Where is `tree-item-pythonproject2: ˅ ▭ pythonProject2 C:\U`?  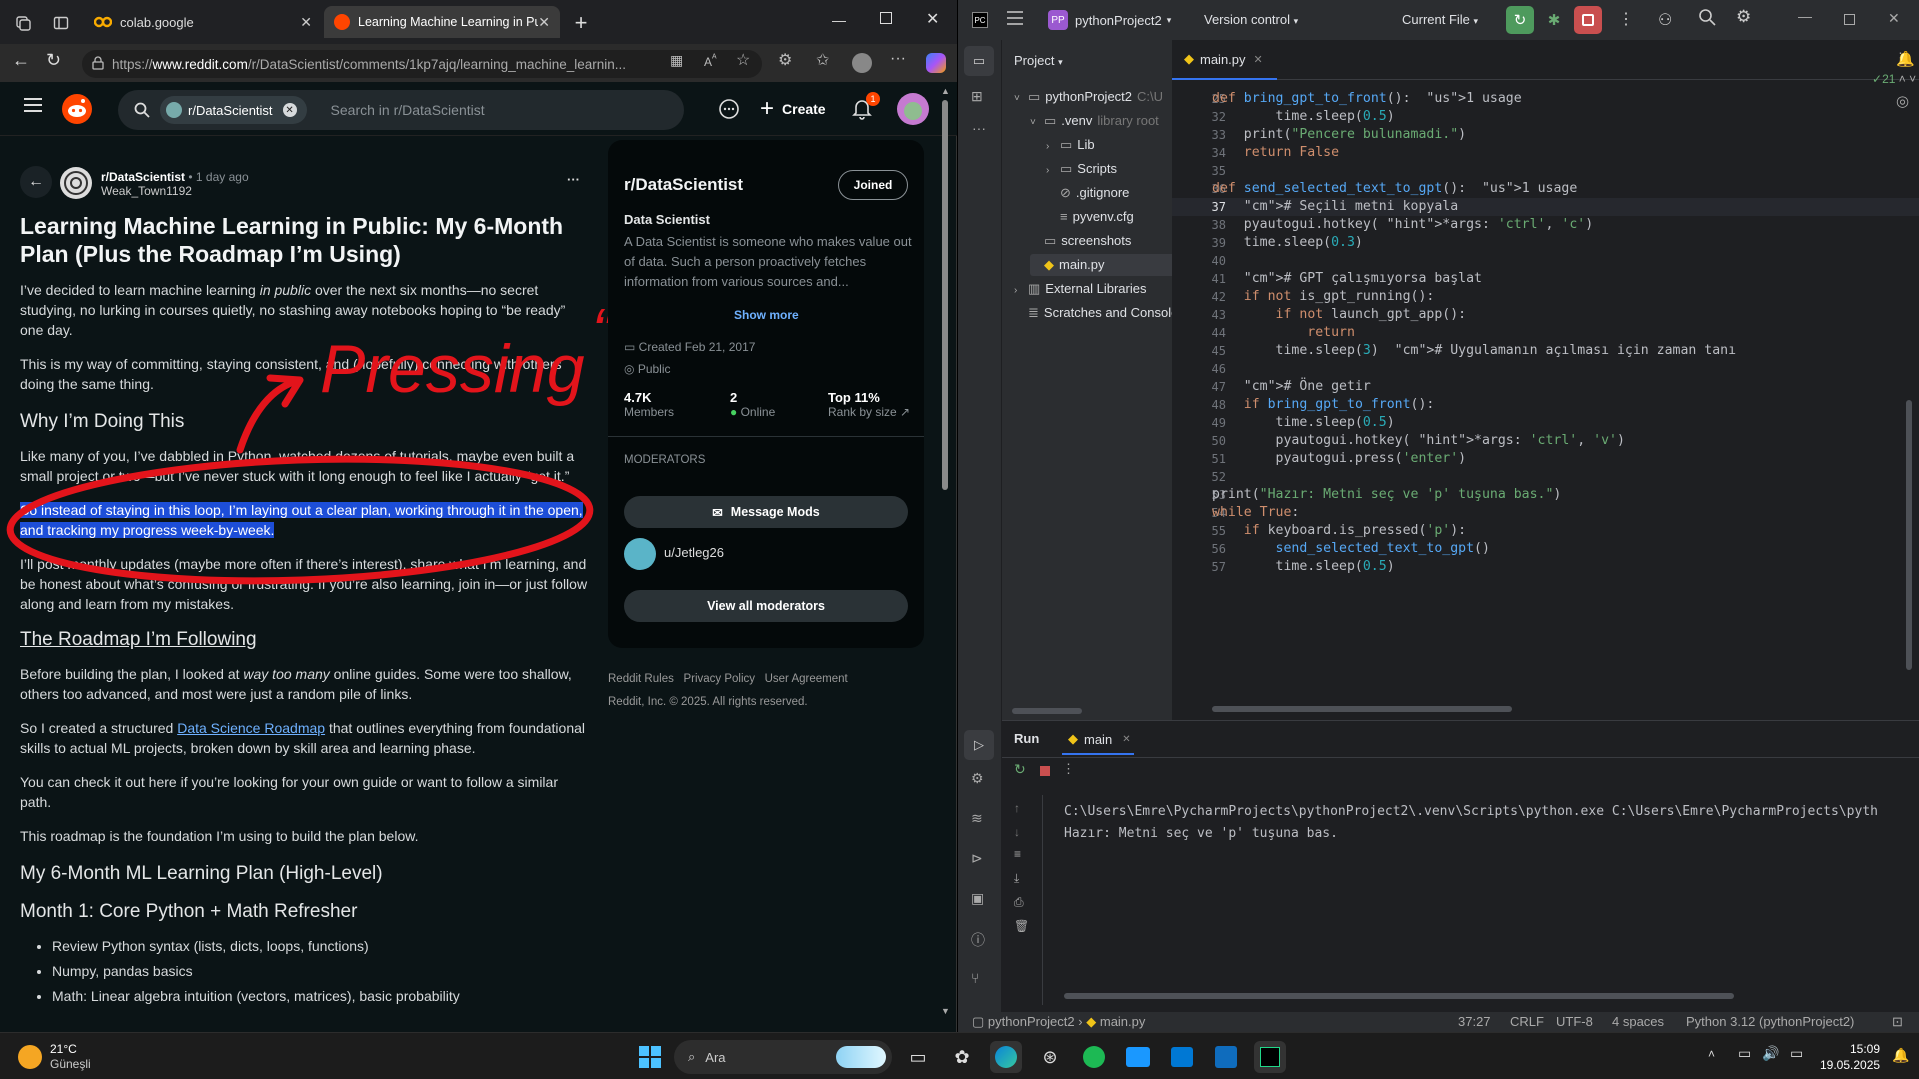
tree-item-pythonproject2: ˅ ▭ pythonProject2 C:\U is located at coordinates (1088, 97).